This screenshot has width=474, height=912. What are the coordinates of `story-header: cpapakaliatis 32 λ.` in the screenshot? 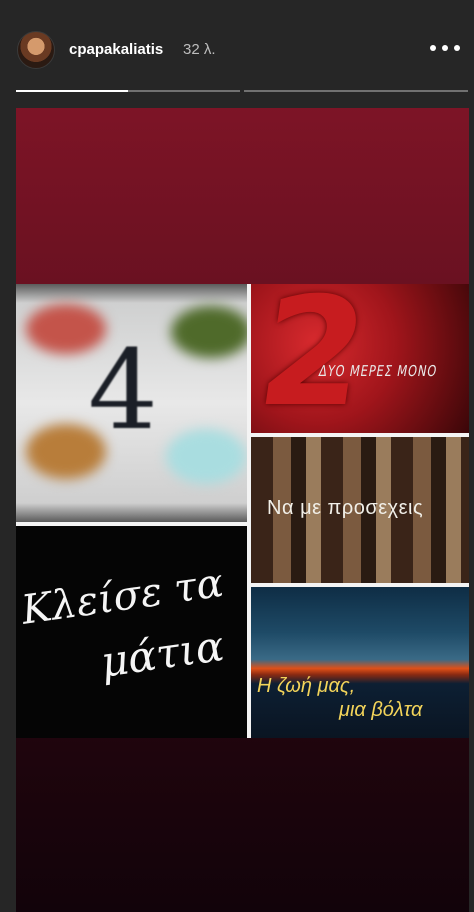 It's located at (237, 50).